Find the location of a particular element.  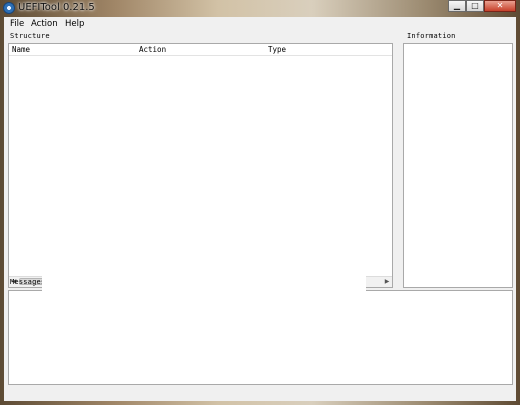

menu-bar: File Action Help is located at coordinates (260, 24).